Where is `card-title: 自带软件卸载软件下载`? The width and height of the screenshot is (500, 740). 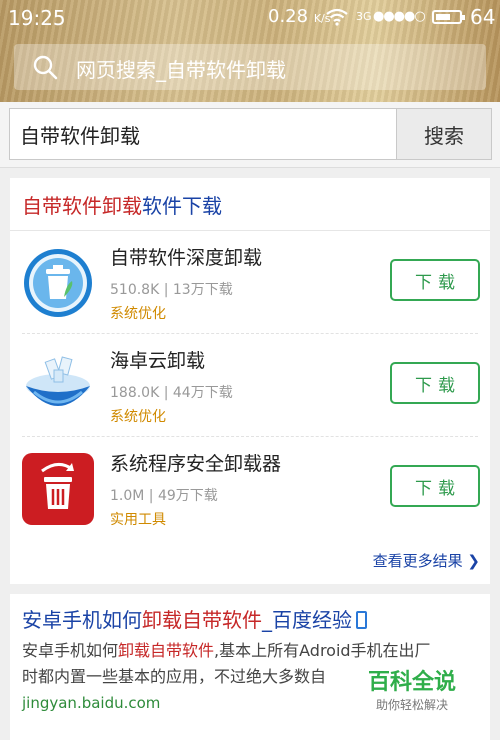
card-title: 自带软件卸载软件下载 is located at coordinates (122, 204).